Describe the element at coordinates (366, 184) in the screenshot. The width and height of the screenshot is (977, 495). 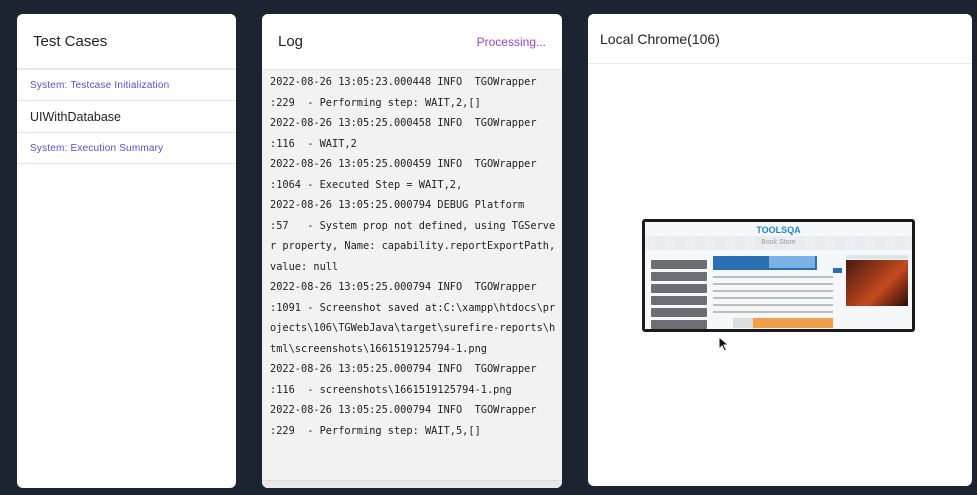
I see `log-line: :1064 - Executed Step = WAIT,2,` at that location.